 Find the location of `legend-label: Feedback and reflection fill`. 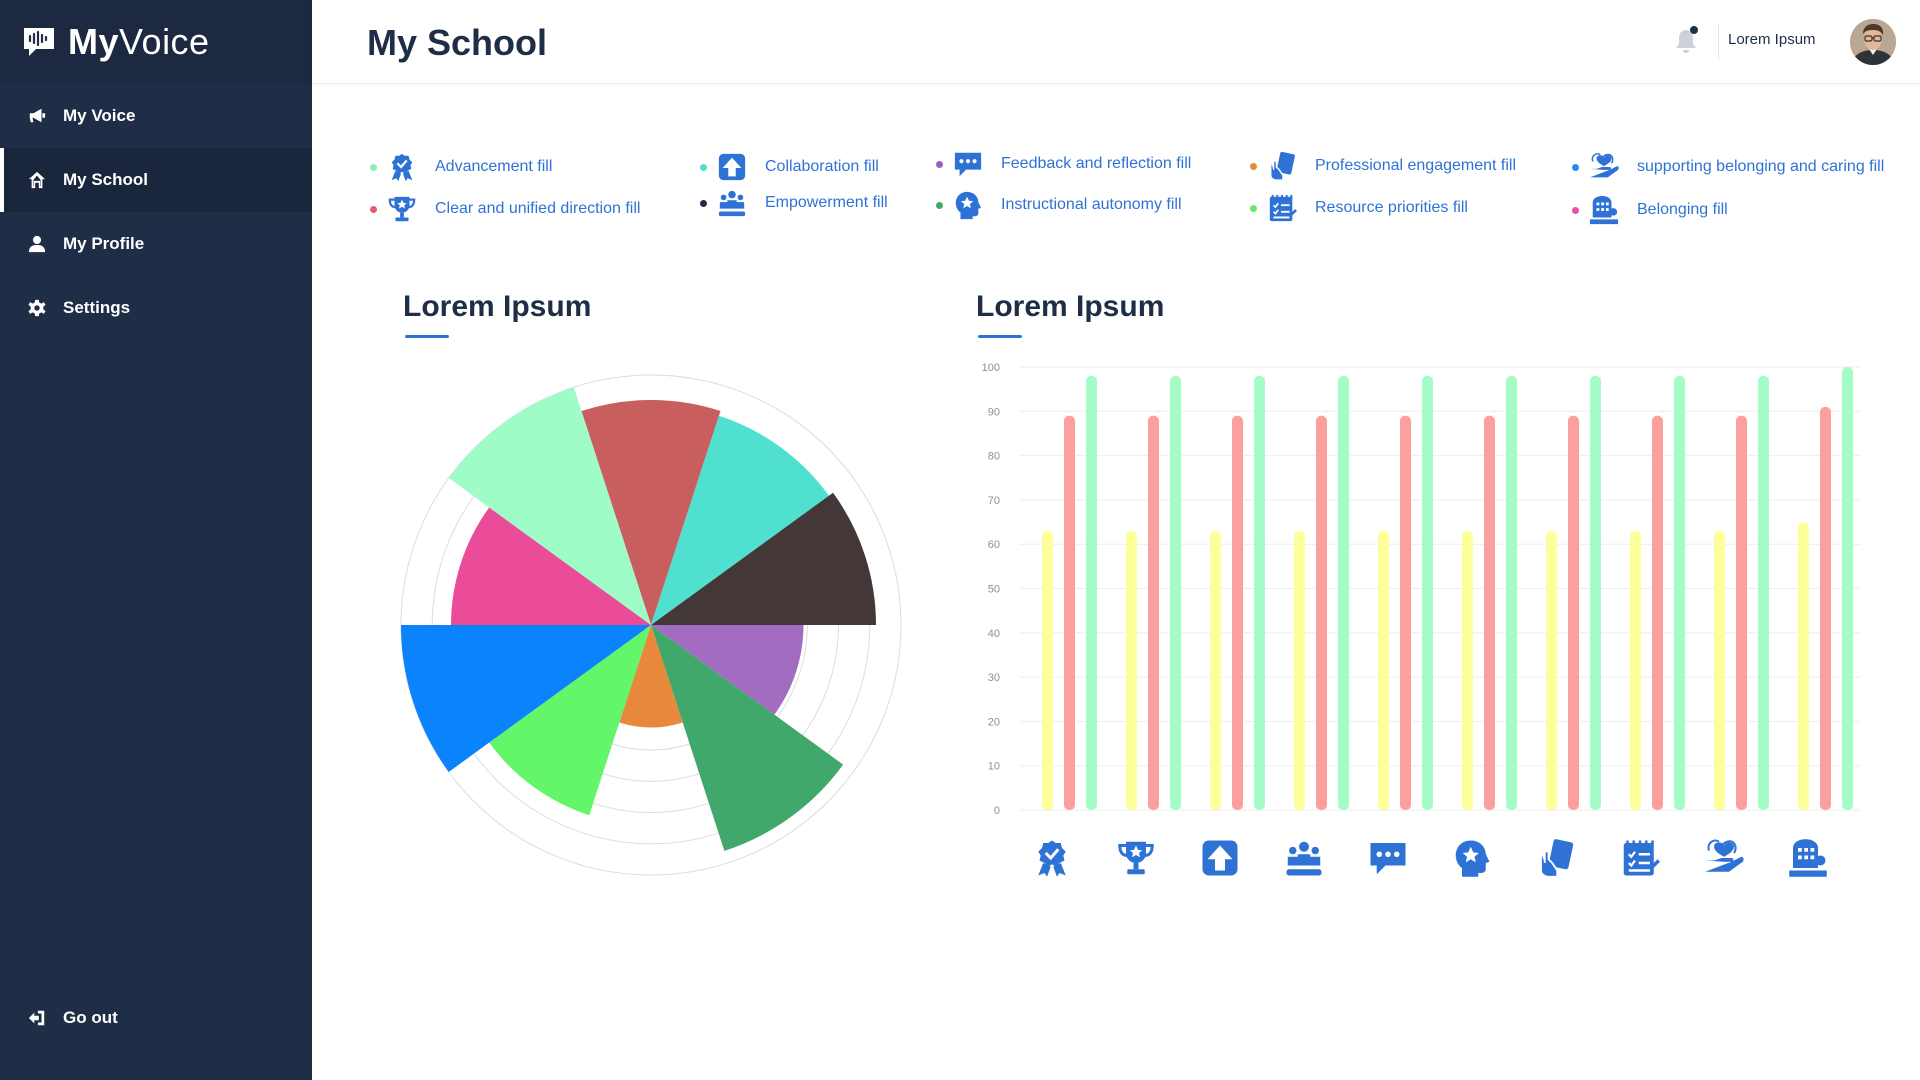

legend-label: Feedback and reflection fill is located at coordinates (1096, 163).